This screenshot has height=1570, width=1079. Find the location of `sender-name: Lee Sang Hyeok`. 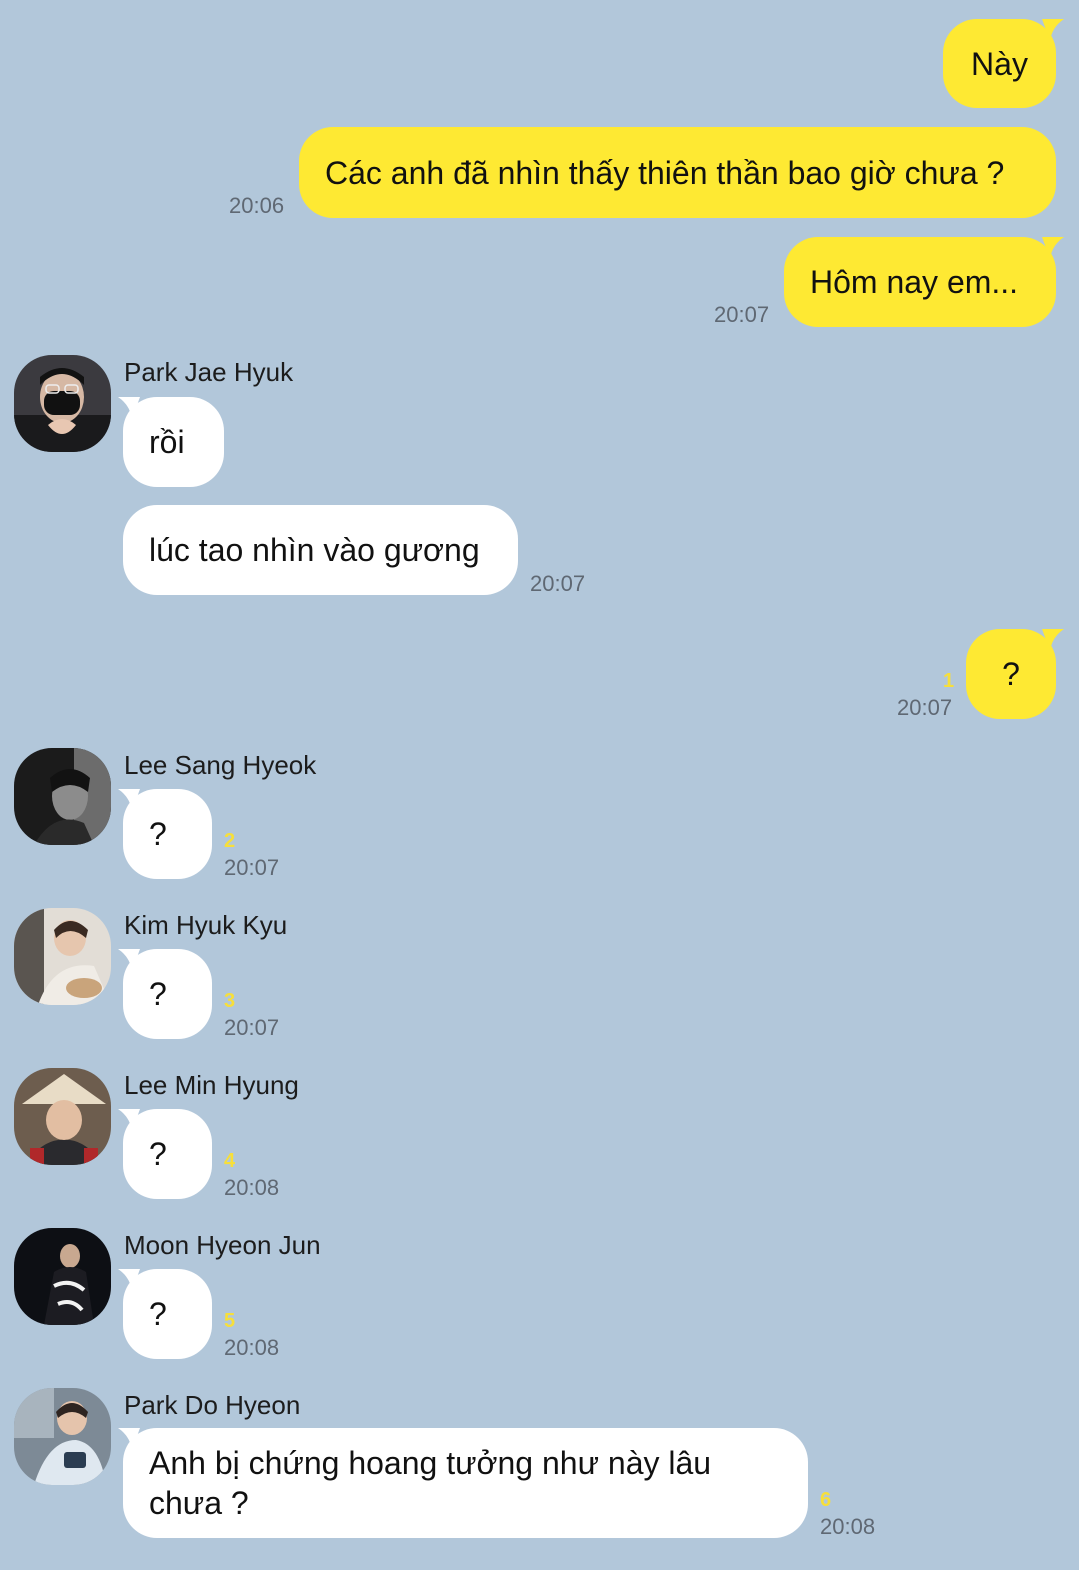

sender-name: Lee Sang Hyeok is located at coordinates (220, 765).